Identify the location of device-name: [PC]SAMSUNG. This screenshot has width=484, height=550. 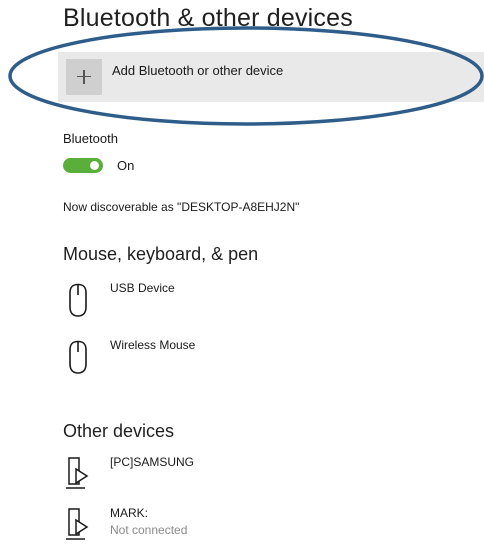
(152, 462).